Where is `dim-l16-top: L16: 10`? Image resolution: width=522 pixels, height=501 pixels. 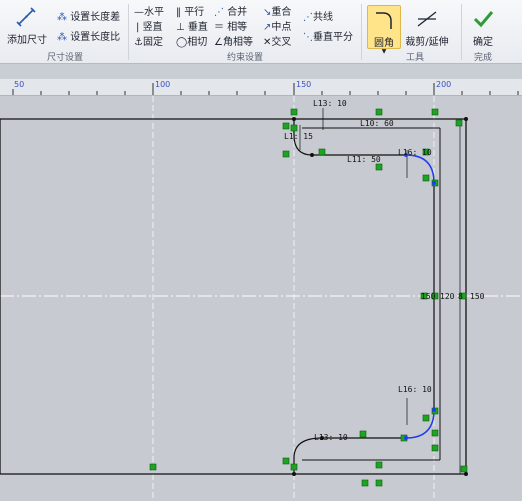 dim-l16-top: L16: 10 is located at coordinates (415, 152).